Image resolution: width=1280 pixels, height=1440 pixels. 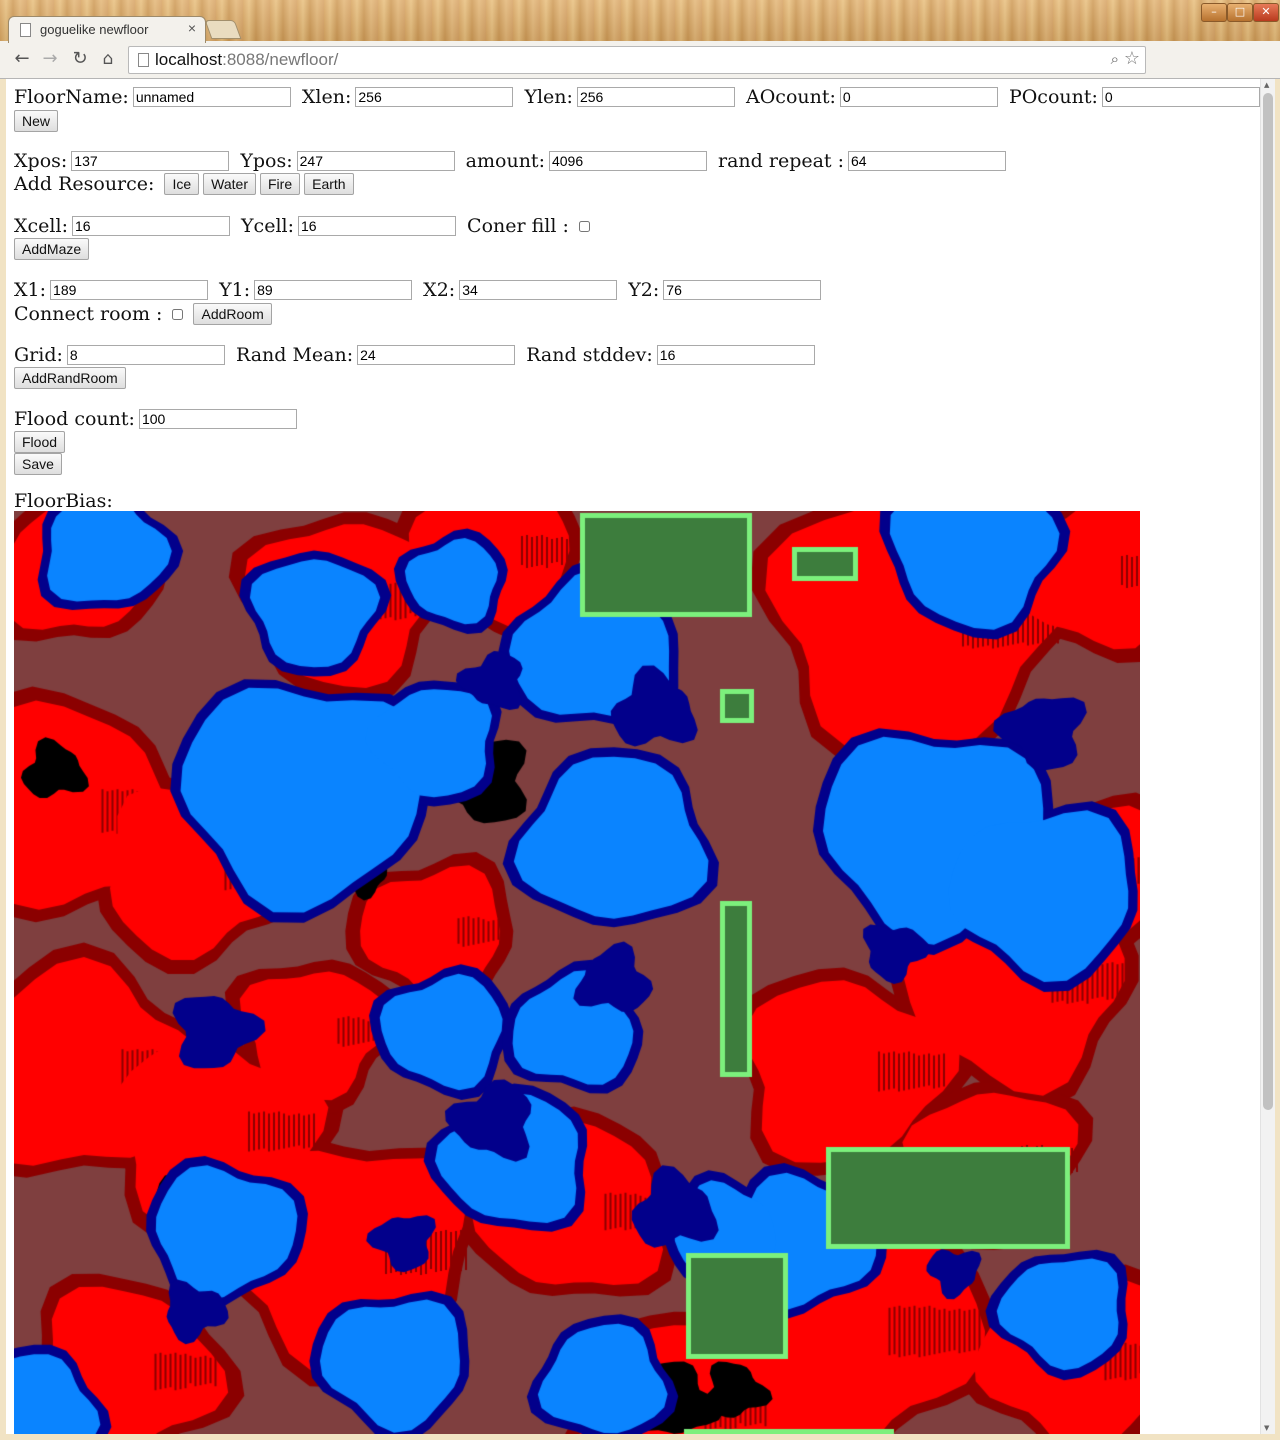 I want to click on reload-icon: ↻, so click(x=80, y=59).